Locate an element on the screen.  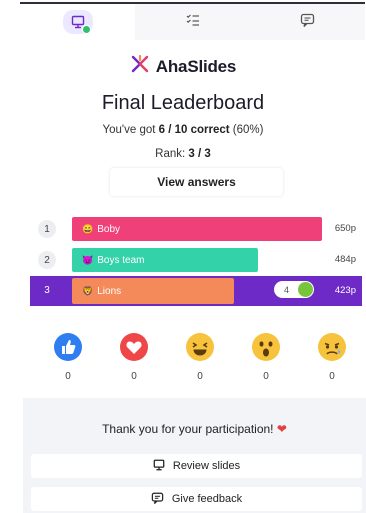
review-slides-button: Review slides is located at coordinates (196, 466).